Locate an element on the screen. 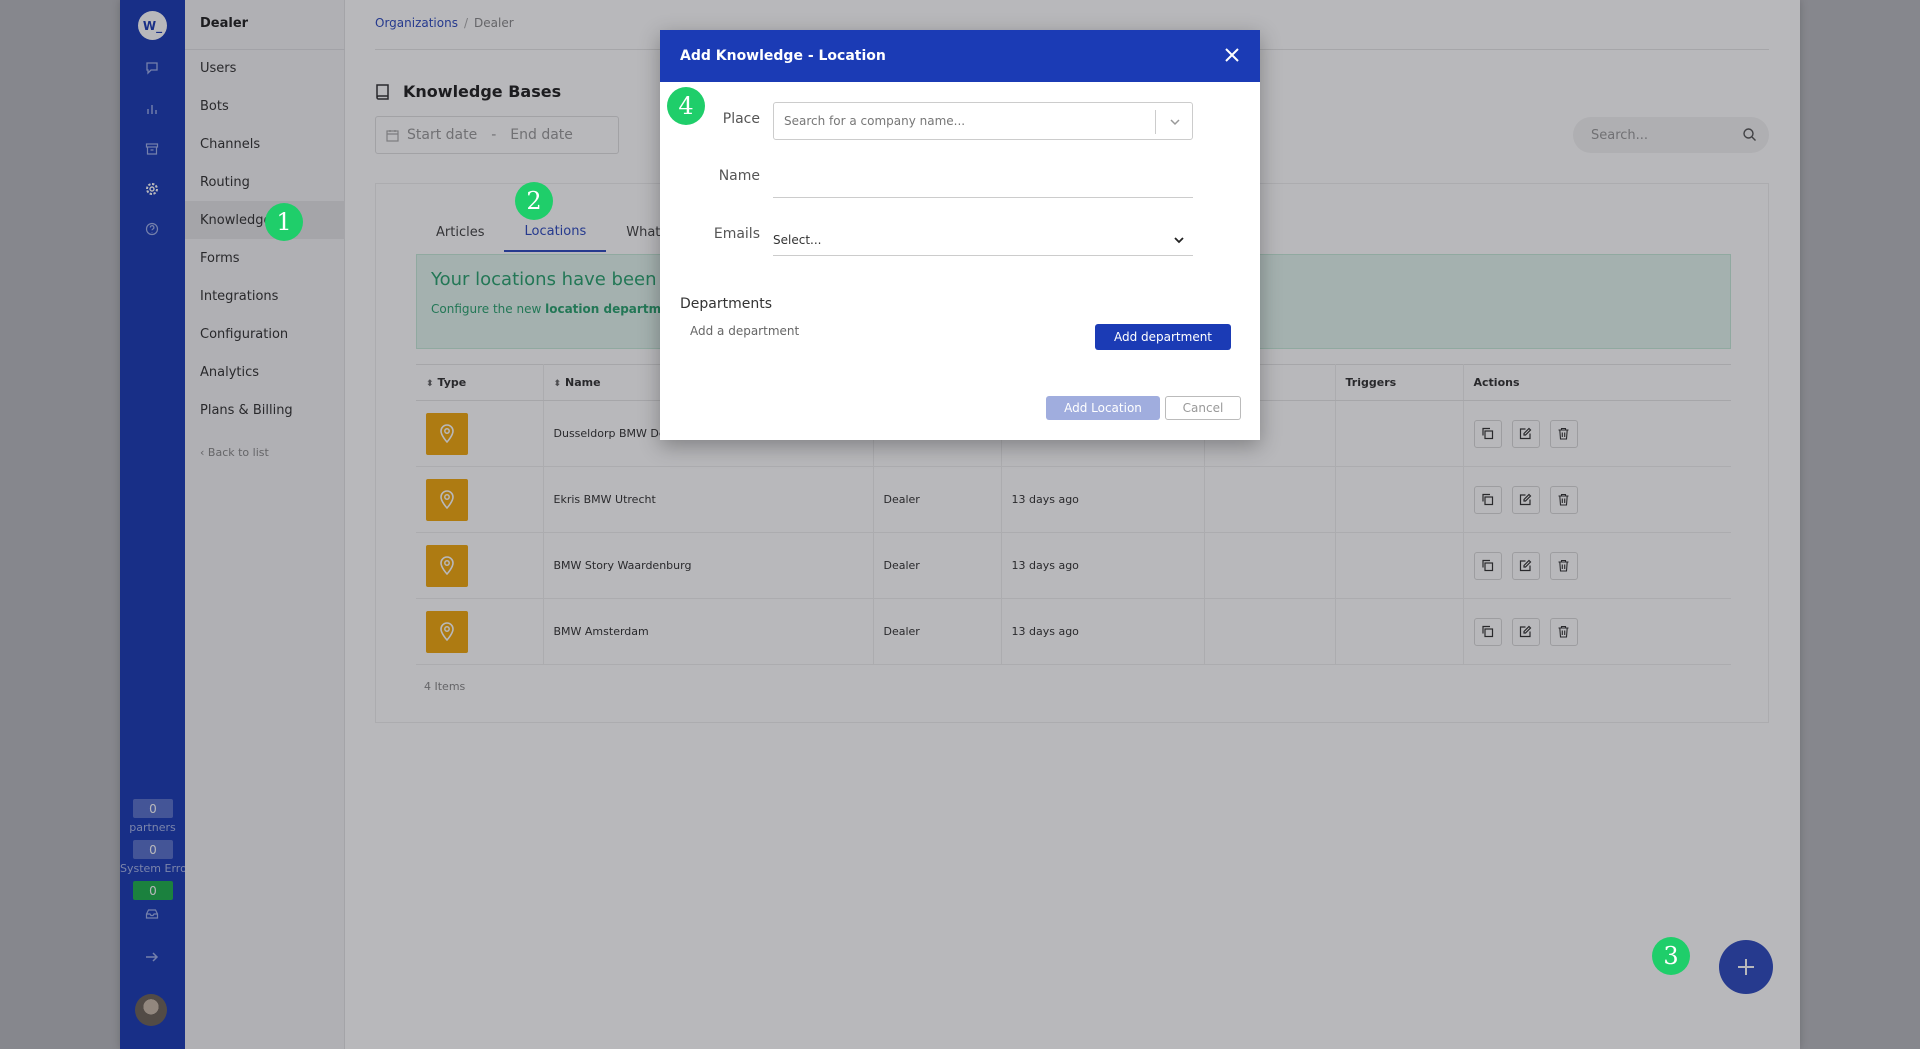 The height and width of the screenshot is (1049, 1920). step-badge-1: 1 is located at coordinates (284, 222).